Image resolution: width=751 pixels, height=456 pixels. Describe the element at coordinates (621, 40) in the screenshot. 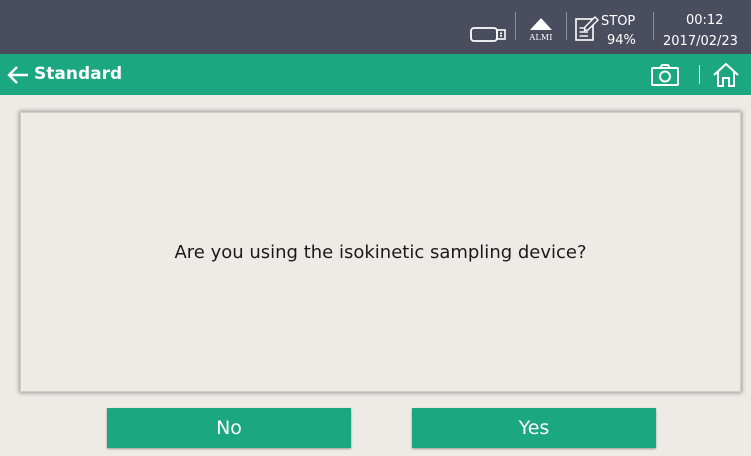

I see `battery-percent: 94%` at that location.